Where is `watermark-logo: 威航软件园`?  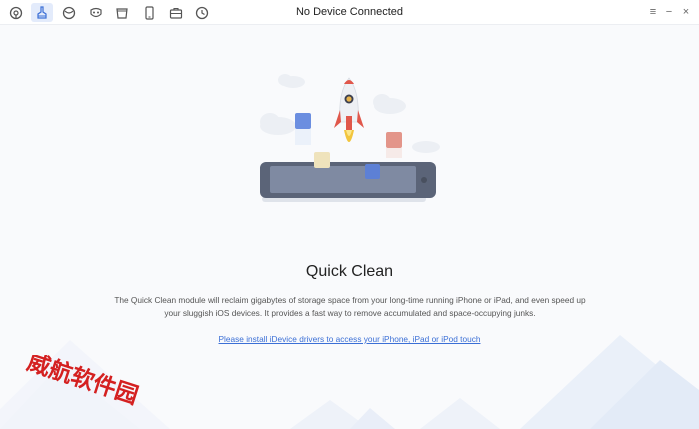
watermark-logo: 威航软件园 is located at coordinates (83, 382).